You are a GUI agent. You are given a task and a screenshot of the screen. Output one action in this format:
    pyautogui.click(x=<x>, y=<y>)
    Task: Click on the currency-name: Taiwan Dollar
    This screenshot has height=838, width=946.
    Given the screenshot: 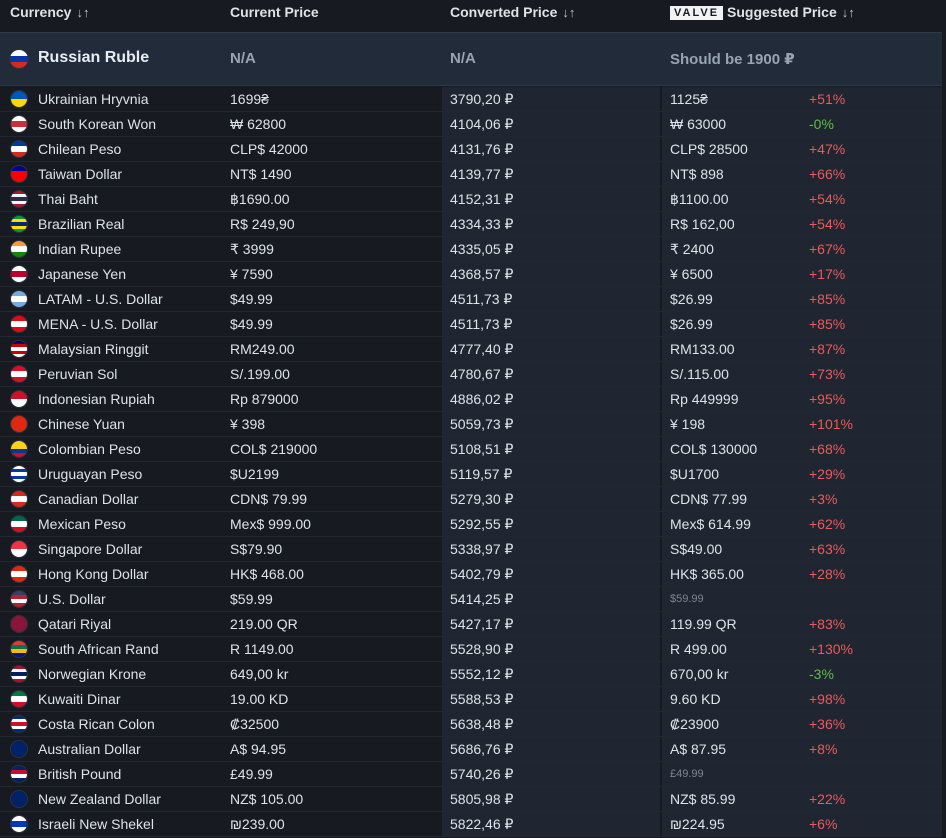 What is the action you would take?
    pyautogui.click(x=80, y=174)
    